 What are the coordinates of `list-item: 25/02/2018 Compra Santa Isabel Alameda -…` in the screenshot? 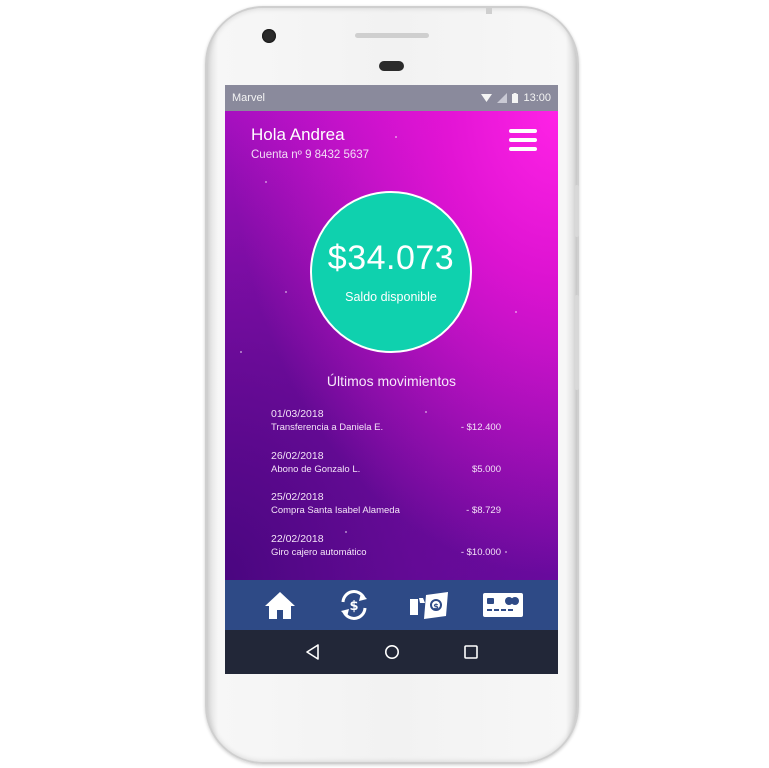 It's located at (391, 512).